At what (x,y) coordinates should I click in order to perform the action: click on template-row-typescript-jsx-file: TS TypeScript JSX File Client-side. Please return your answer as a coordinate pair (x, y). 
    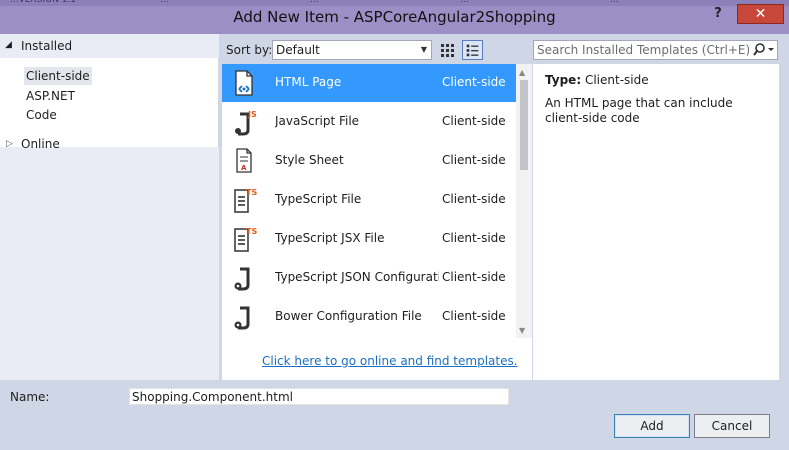
    Looking at the image, I should click on (369, 239).